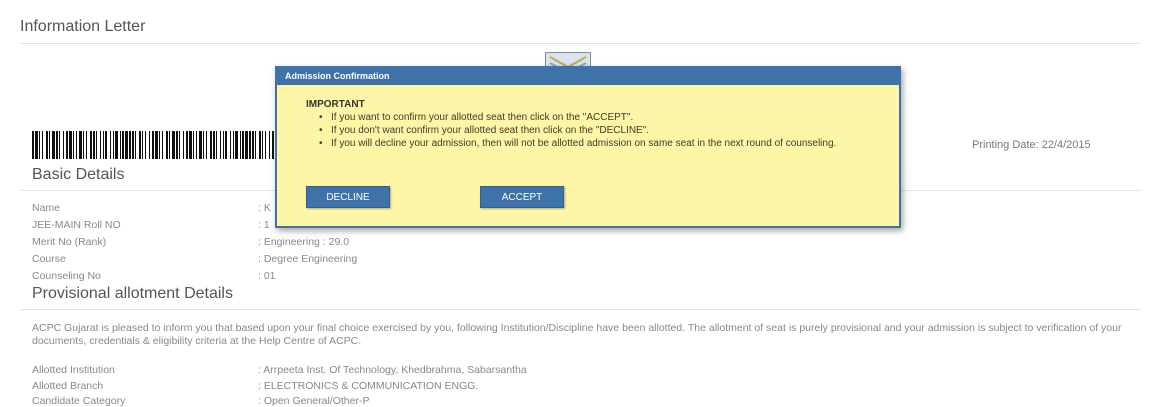 This screenshot has width=1161, height=407. I want to click on allotment-divider, so click(580, 309).